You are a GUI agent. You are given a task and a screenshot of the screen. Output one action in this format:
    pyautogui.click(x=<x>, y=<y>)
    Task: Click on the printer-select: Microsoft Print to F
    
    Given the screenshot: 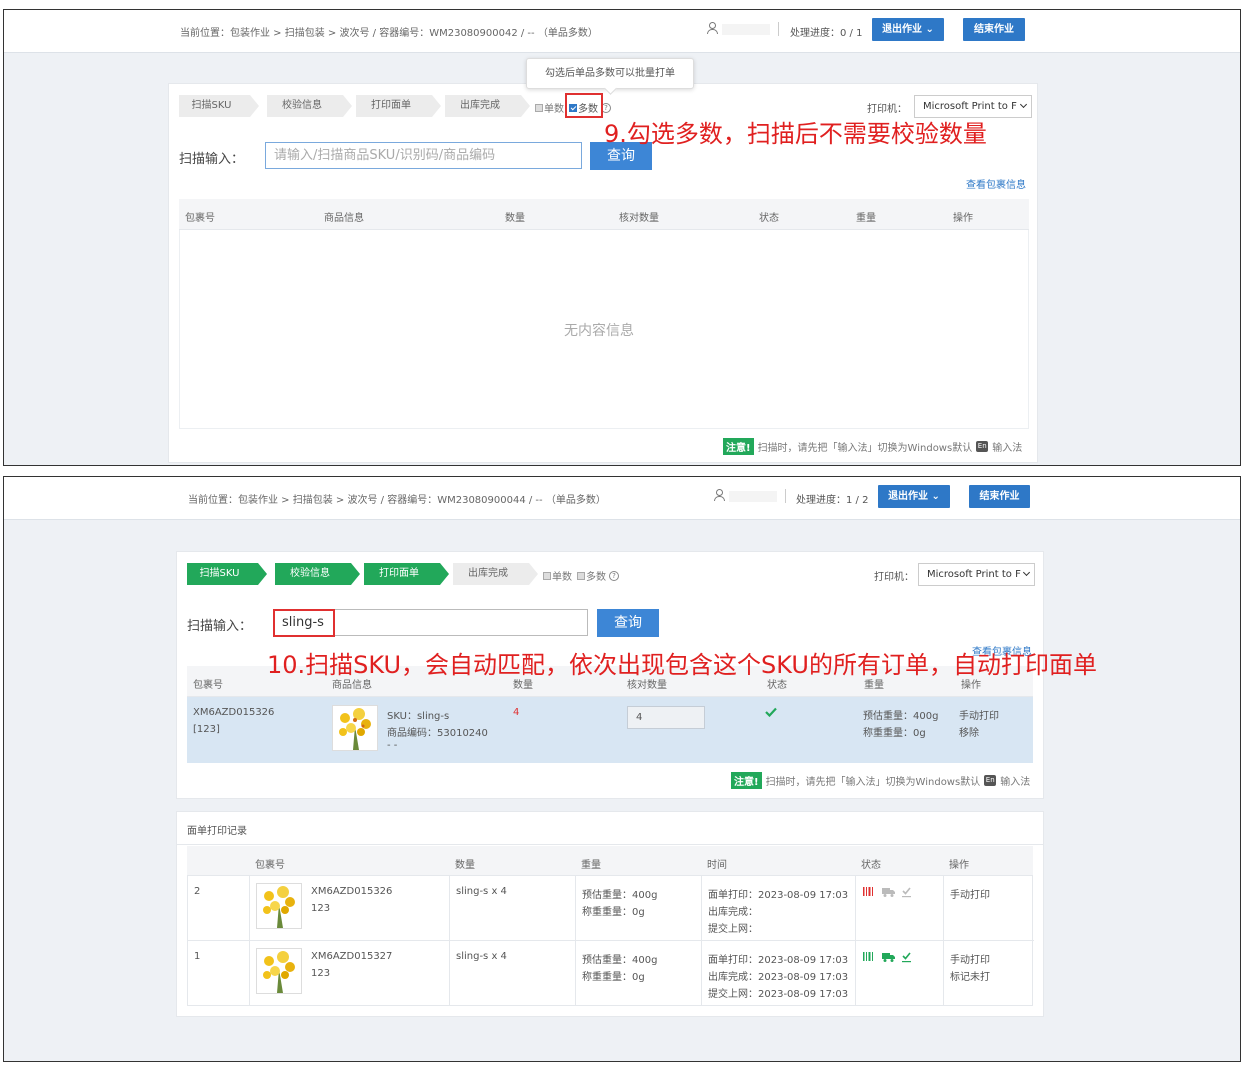 What is the action you would take?
    pyautogui.click(x=976, y=574)
    